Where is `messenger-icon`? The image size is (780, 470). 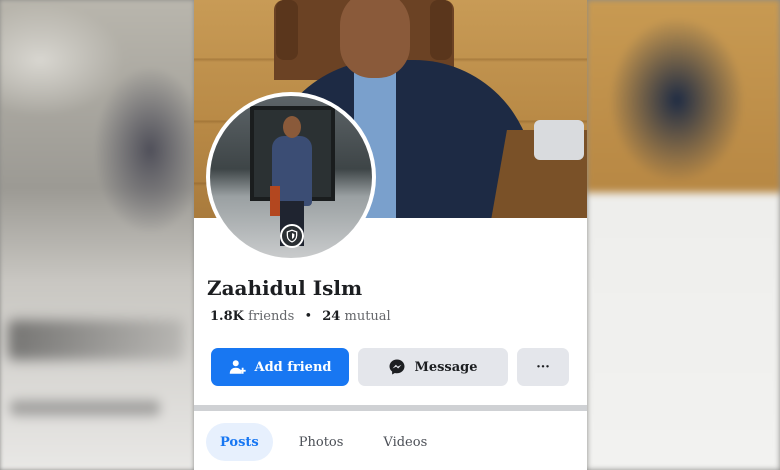 messenger-icon is located at coordinates (397, 367).